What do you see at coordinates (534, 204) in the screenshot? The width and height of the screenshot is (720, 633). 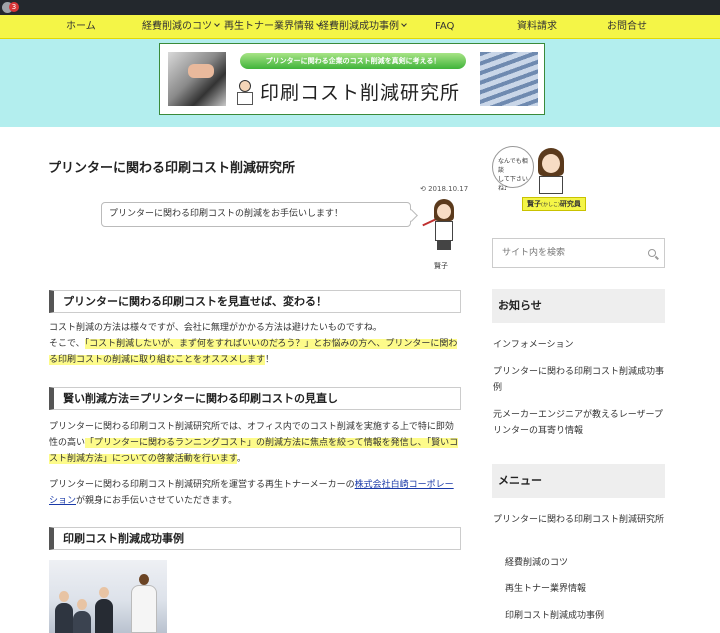 I see `mascot-label-name: 賢子` at bounding box center [534, 204].